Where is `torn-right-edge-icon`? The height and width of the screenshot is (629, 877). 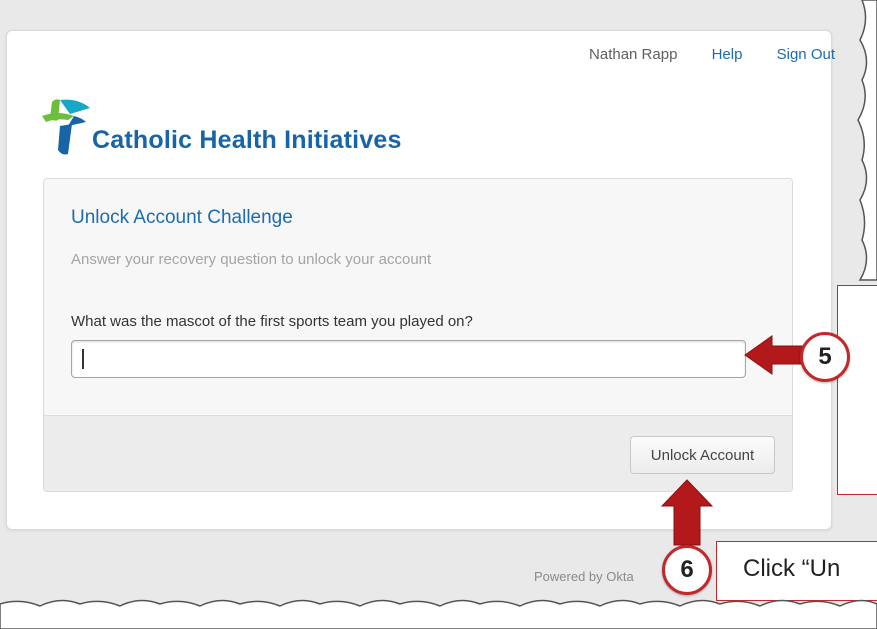 torn-right-edge-icon is located at coordinates (867, 140).